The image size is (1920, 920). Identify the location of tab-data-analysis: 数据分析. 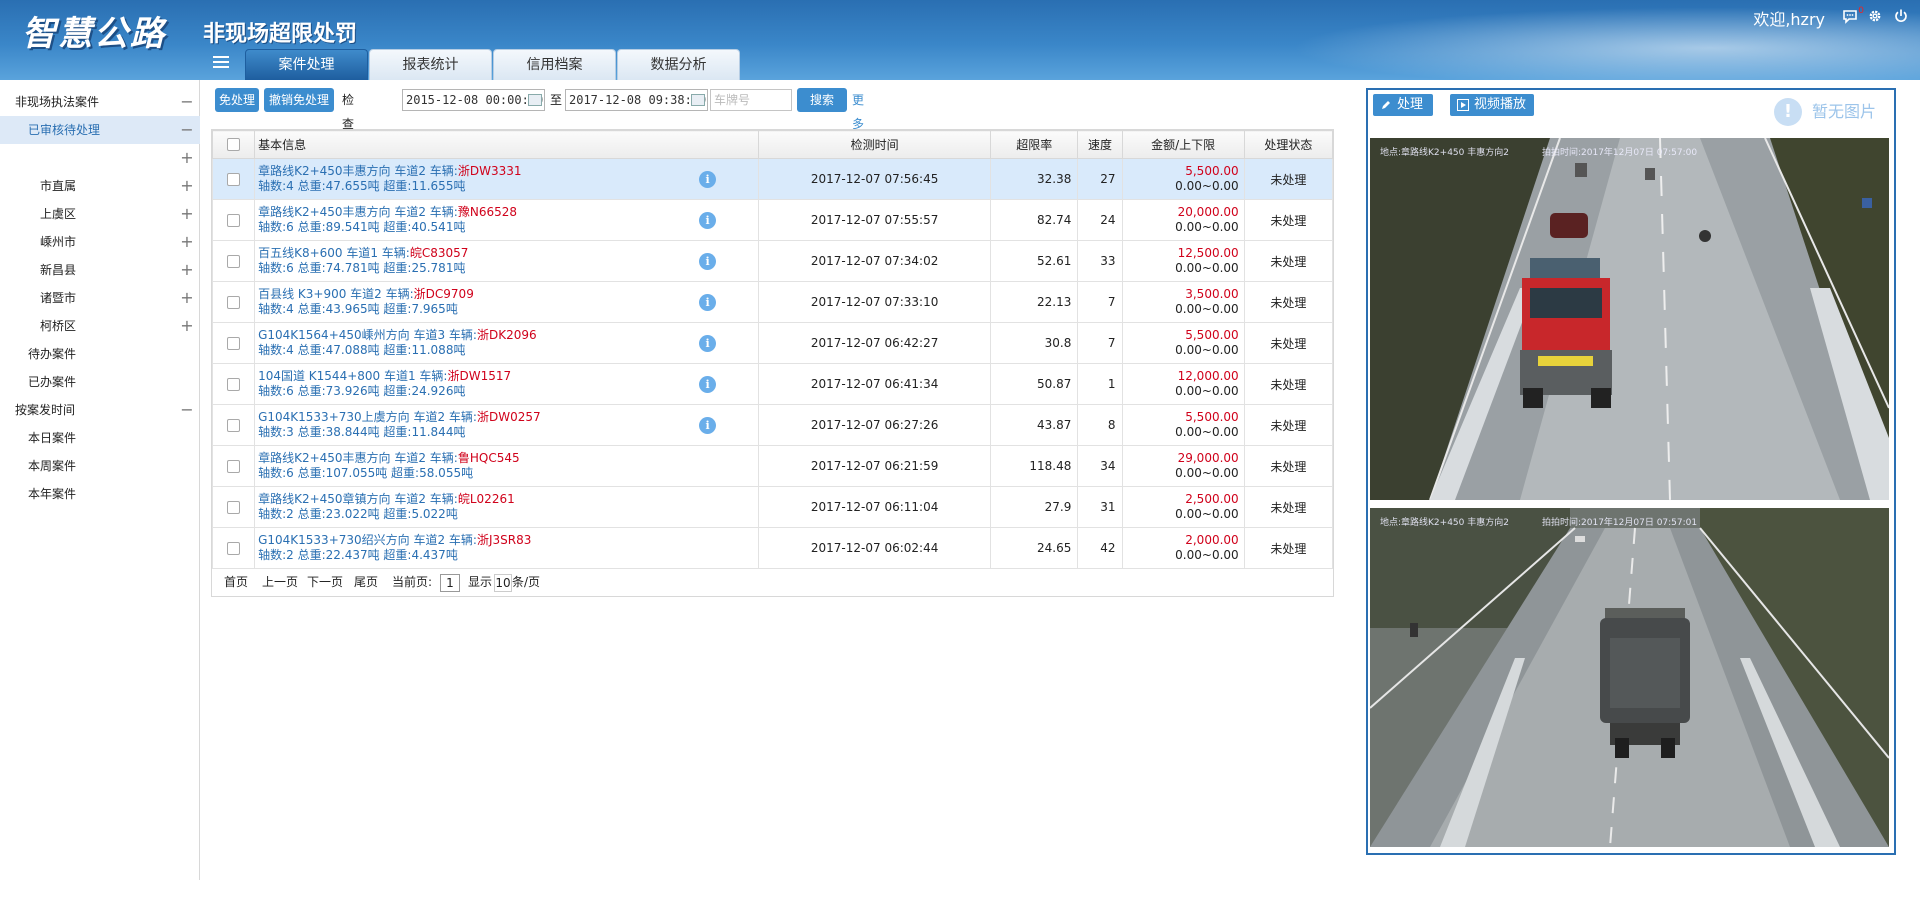
(678, 64).